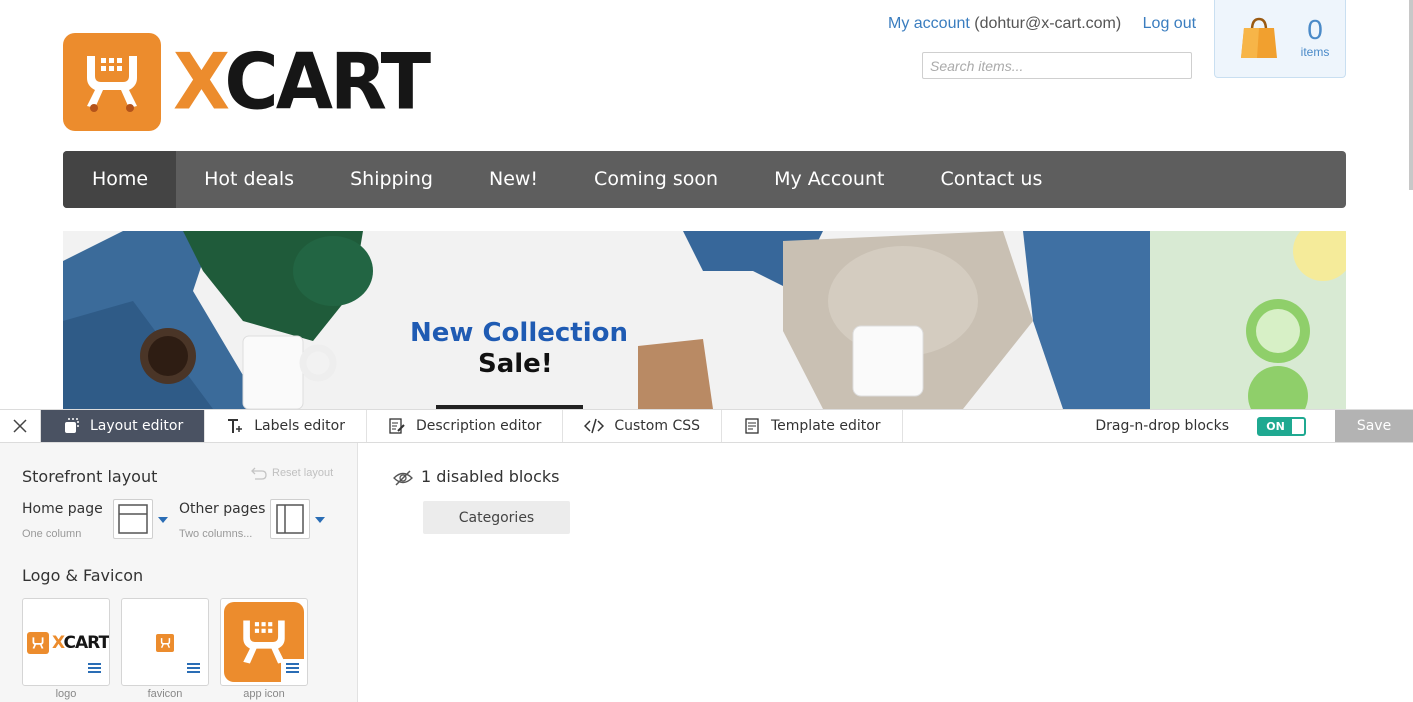 This screenshot has height=702, width=1413. What do you see at coordinates (403, 478) in the screenshot?
I see `eye-off-icon` at bounding box center [403, 478].